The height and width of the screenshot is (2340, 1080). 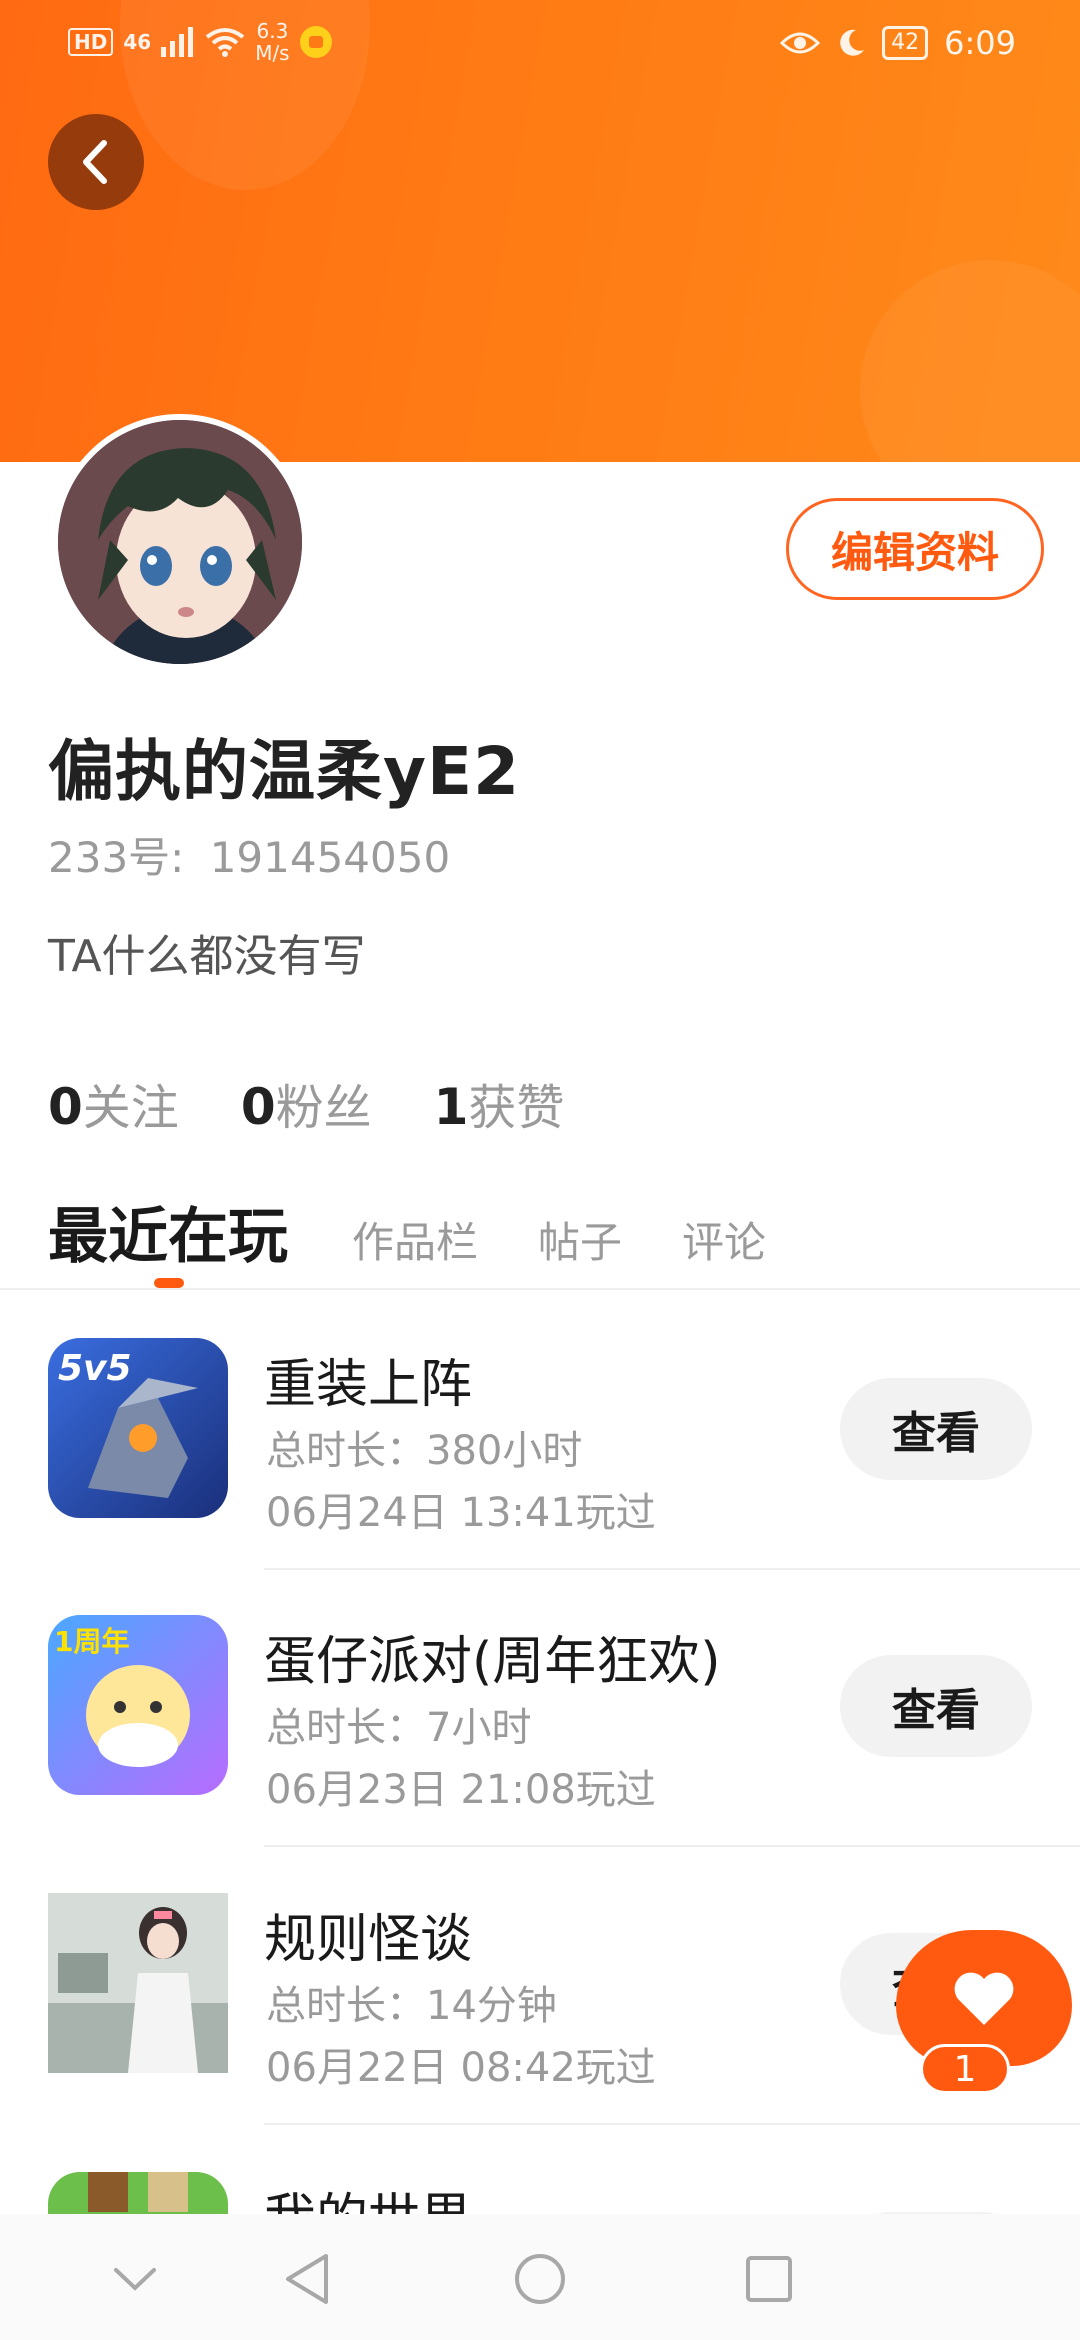 What do you see at coordinates (492, 1662) in the screenshot?
I see `game-name: 蛋仔派对(周年狂欢)` at bounding box center [492, 1662].